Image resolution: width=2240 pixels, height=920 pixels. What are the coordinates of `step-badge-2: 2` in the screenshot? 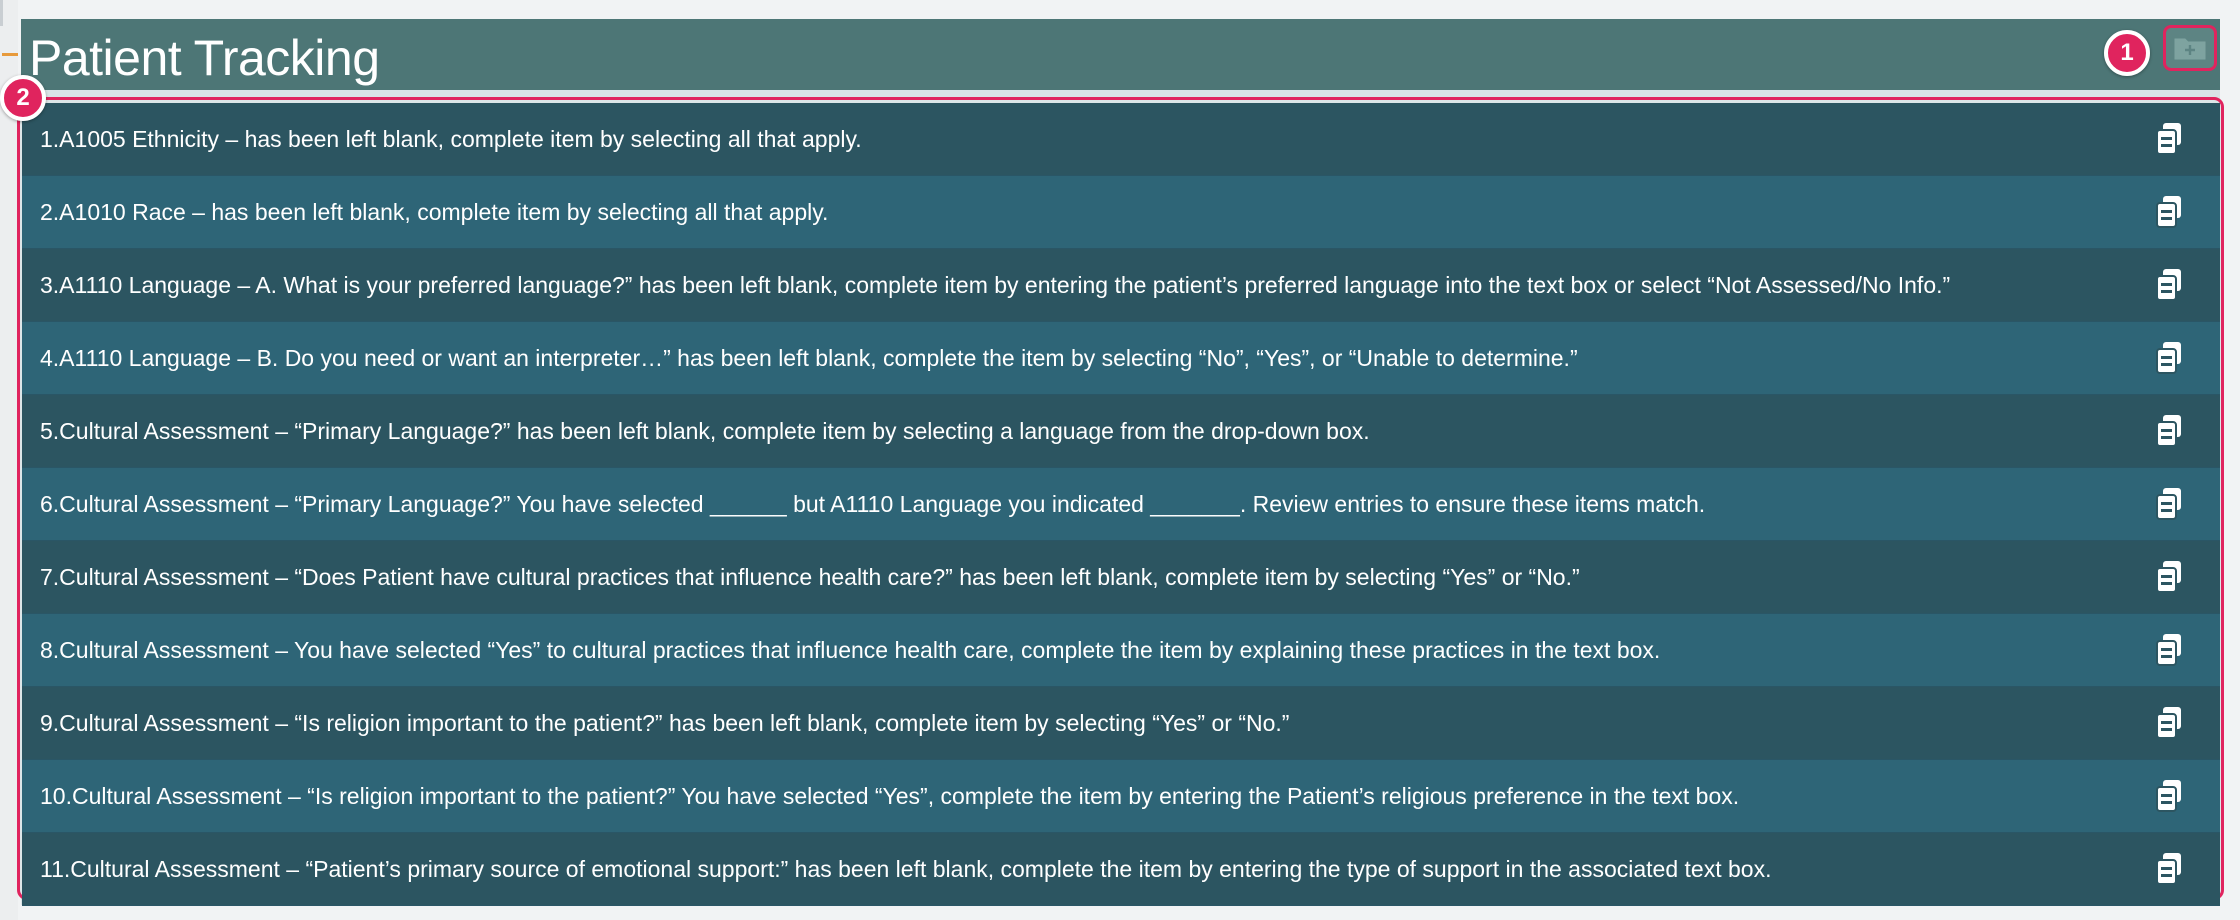 It's located at (23, 98).